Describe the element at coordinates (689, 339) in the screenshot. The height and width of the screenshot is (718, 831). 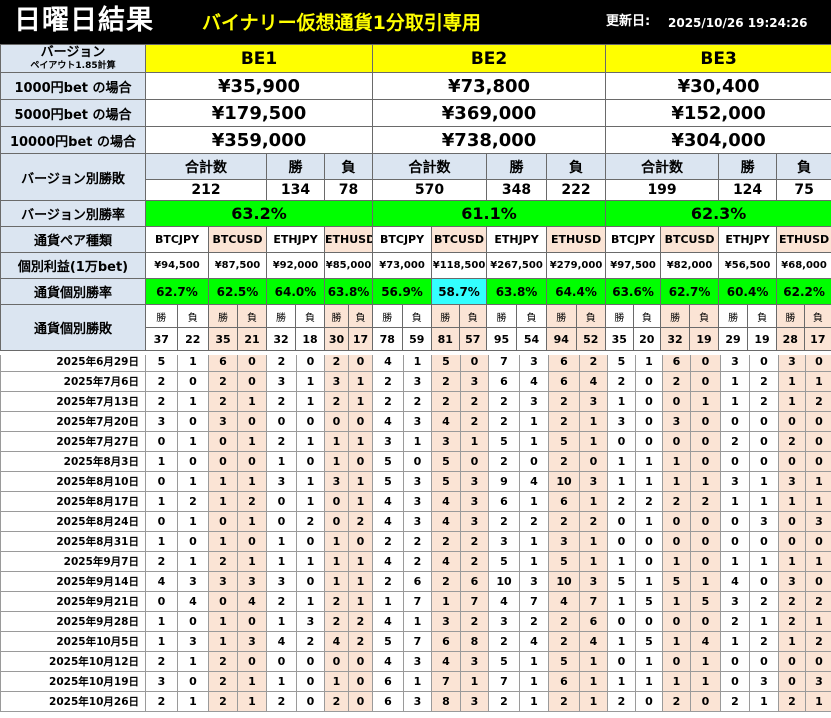
I see `pair-wl-subrow: 32 19` at that location.